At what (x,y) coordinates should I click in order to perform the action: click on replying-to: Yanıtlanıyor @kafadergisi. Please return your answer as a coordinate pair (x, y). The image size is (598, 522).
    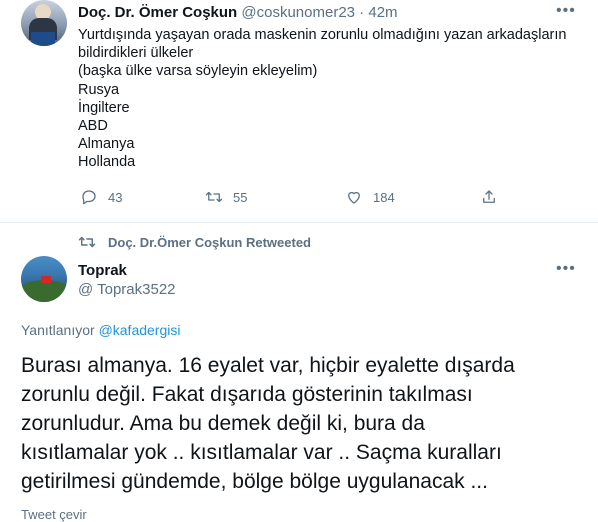
    Looking at the image, I should click on (100, 330).